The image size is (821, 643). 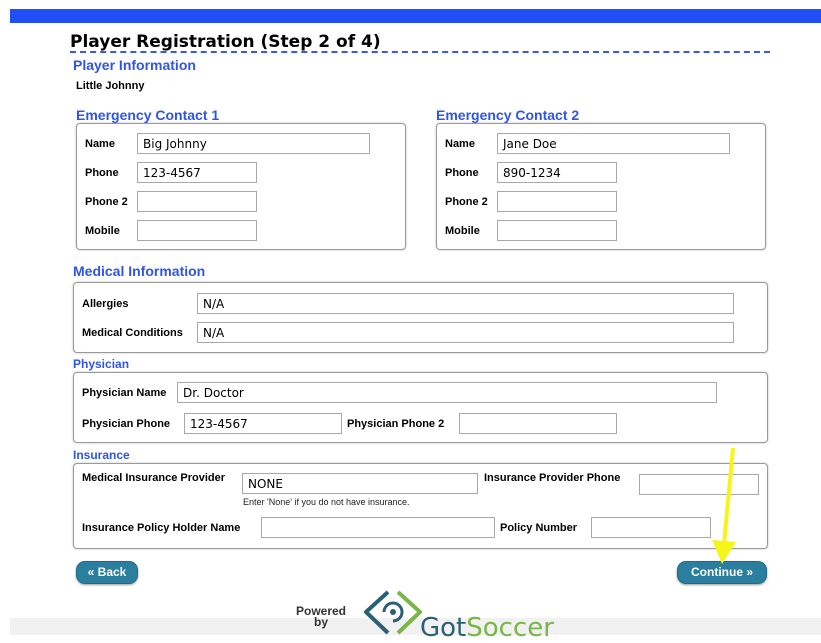 What do you see at coordinates (557, 230) in the screenshot?
I see `contact2-mobile-input` at bounding box center [557, 230].